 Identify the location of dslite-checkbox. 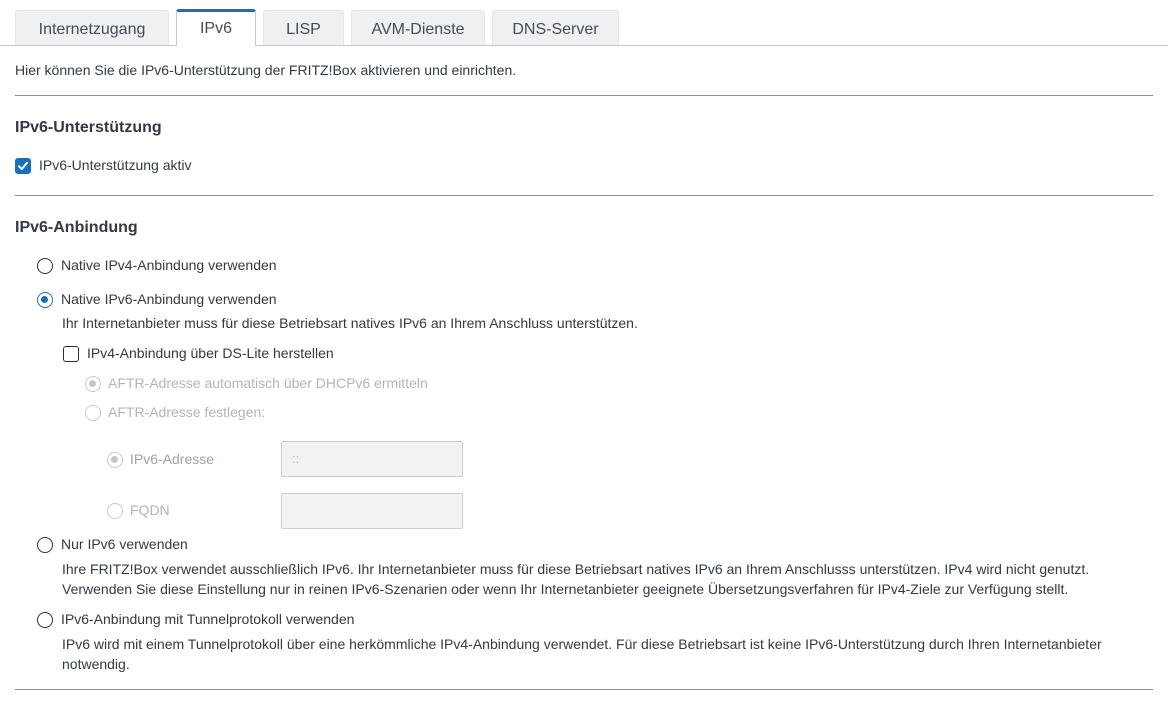
(71, 354).